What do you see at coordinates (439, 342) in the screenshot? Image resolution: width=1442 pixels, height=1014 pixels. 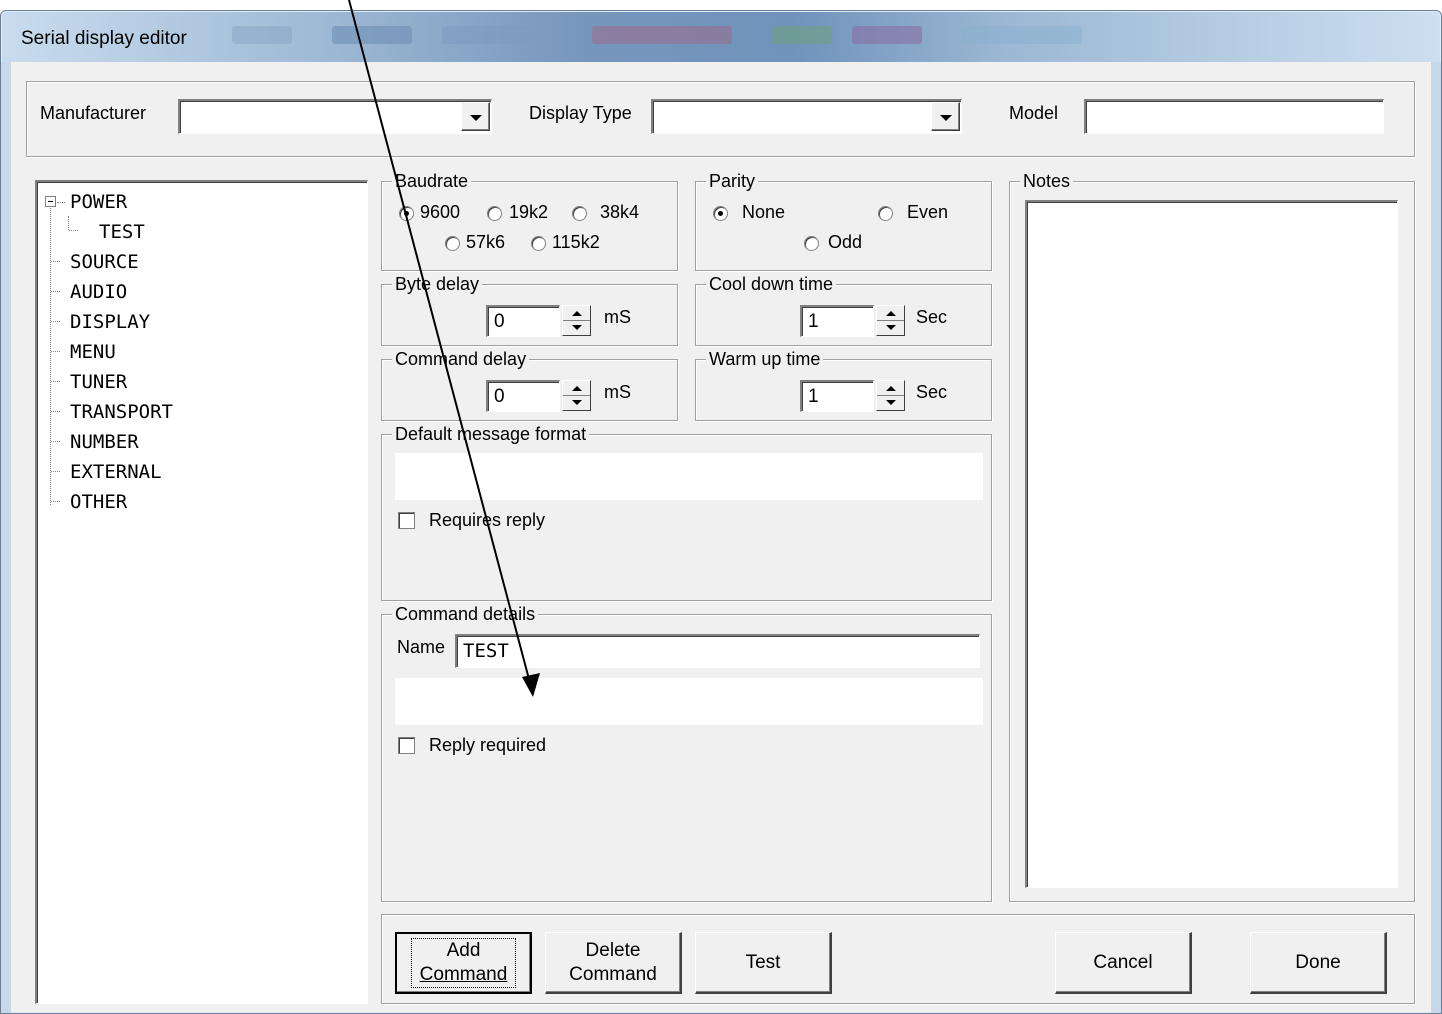 I see `annotation-arrow-line` at bounding box center [439, 342].